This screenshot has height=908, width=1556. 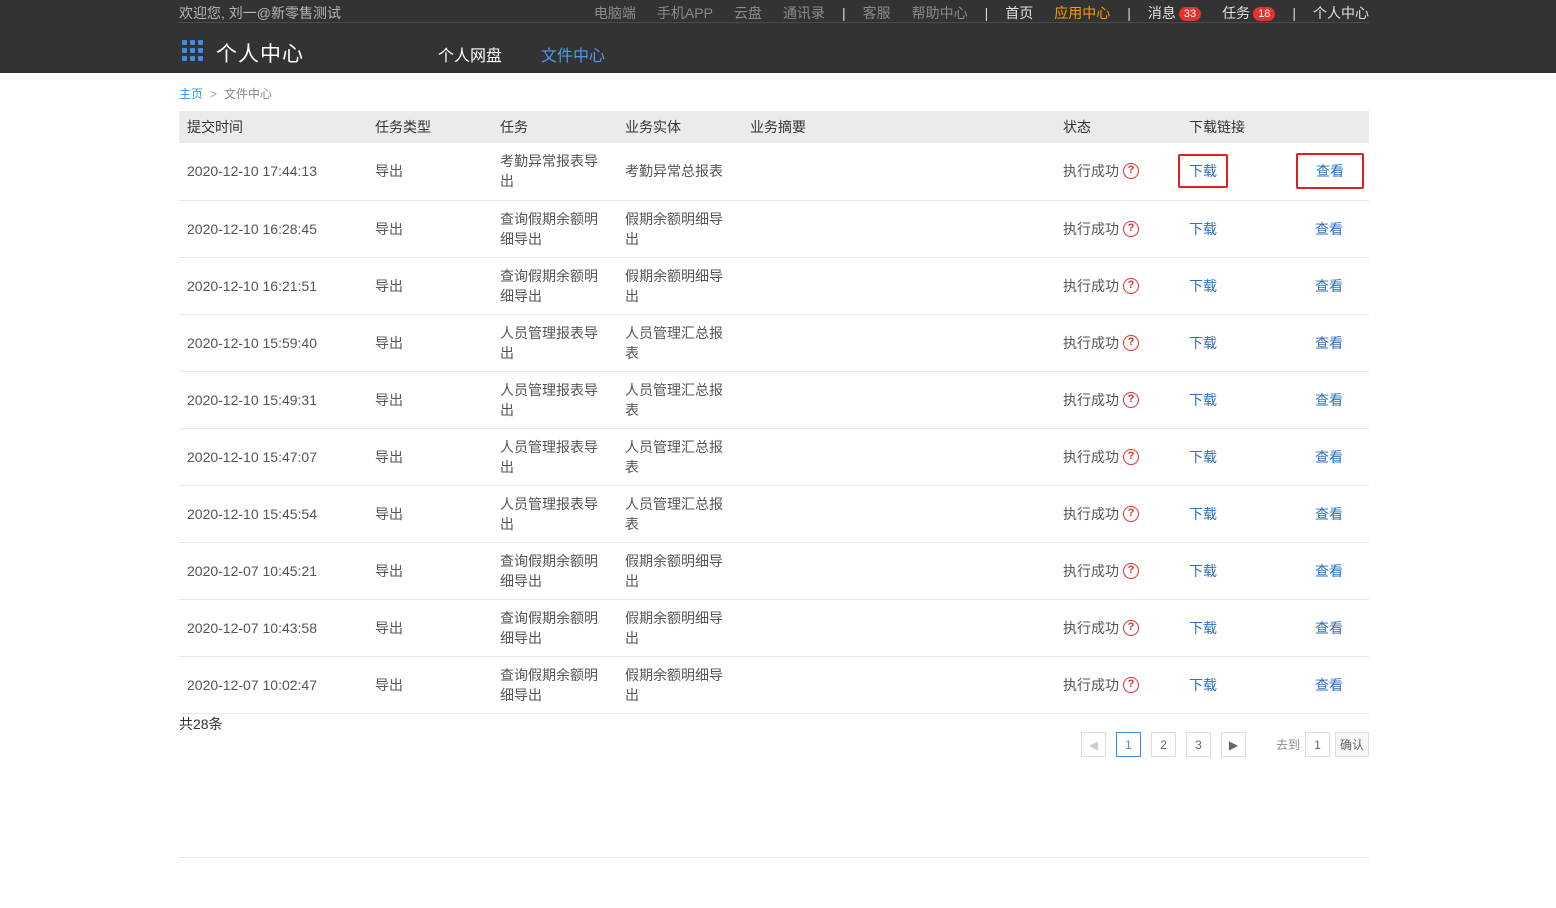 What do you see at coordinates (940, 13) in the screenshot?
I see `link-help-center: 帮助中心` at bounding box center [940, 13].